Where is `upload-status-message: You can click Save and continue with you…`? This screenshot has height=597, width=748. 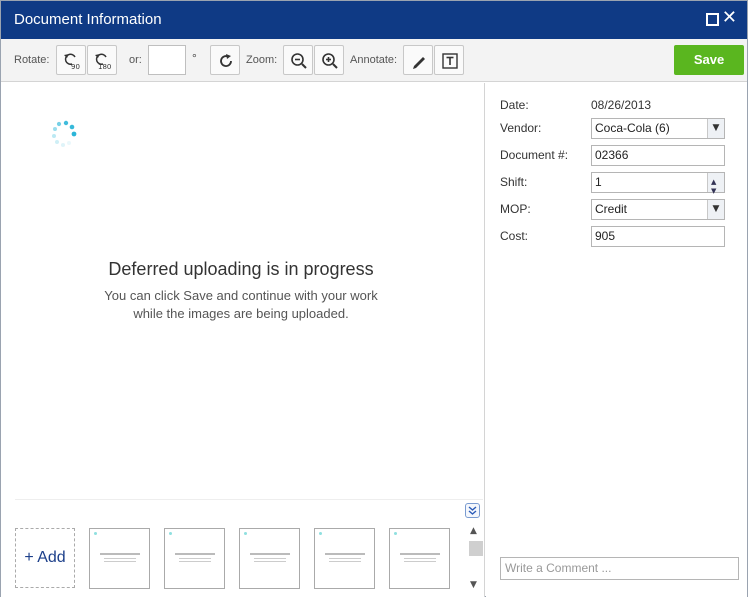
upload-status-message: You can click Save and continue with you… is located at coordinates (241, 305).